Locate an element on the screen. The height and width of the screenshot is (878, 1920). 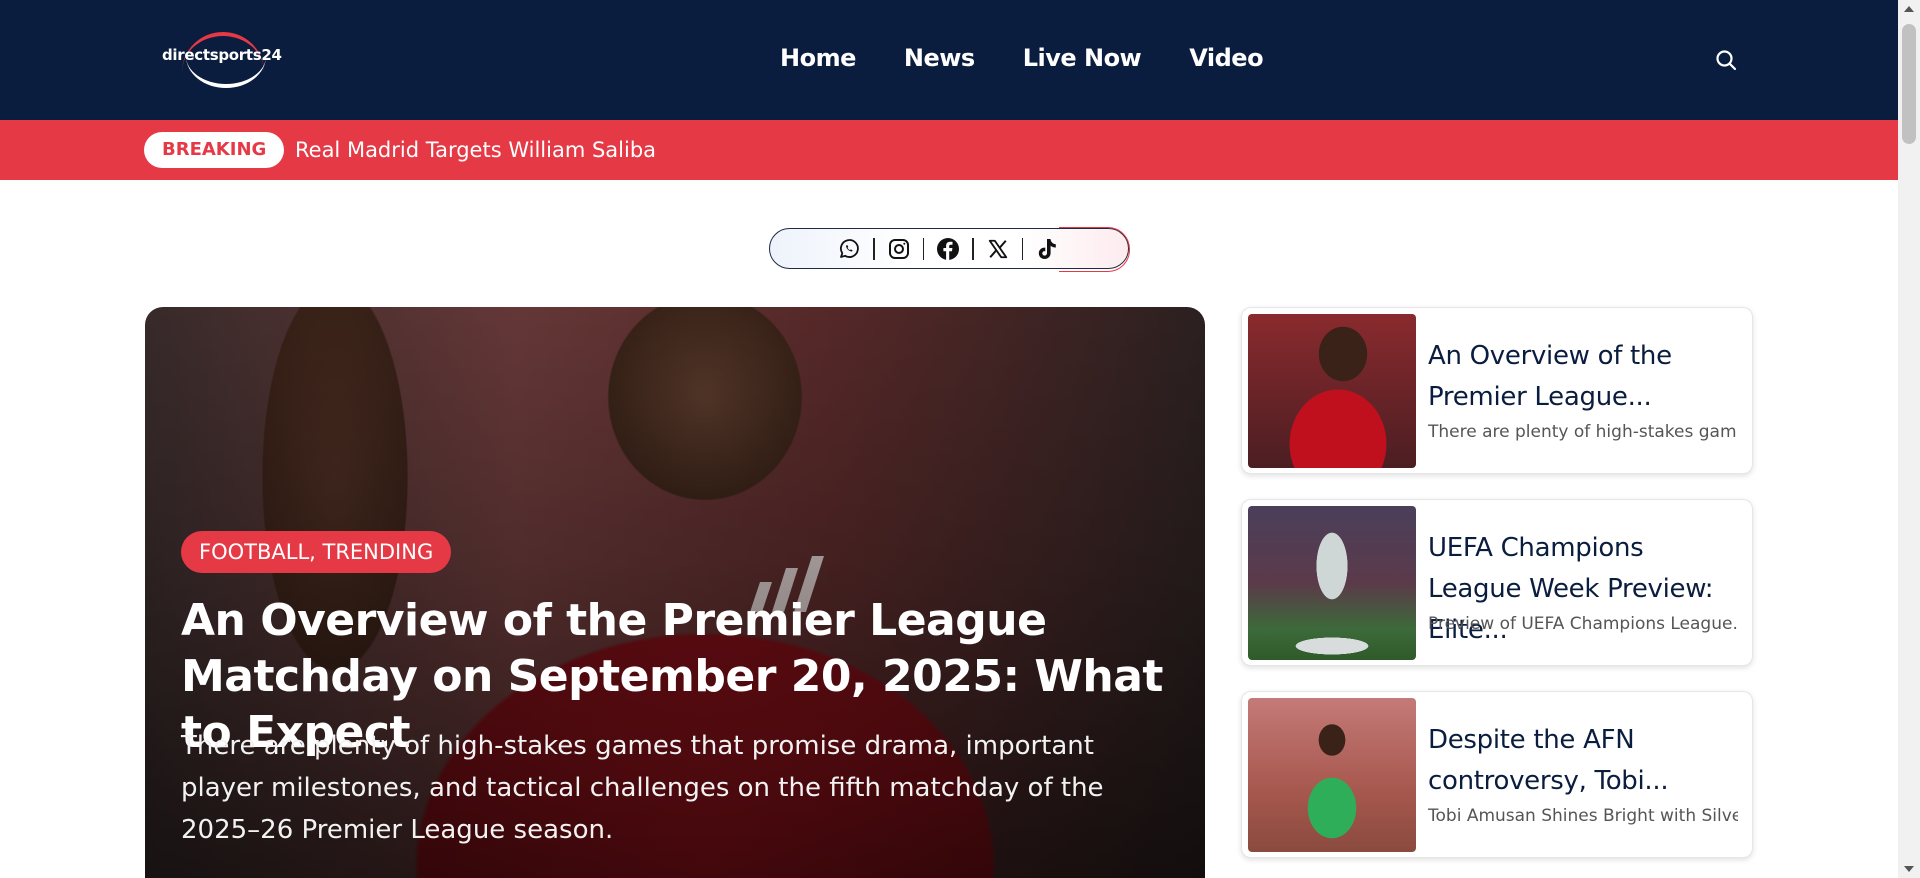
scrollbar-thumb is located at coordinates (1909, 84).